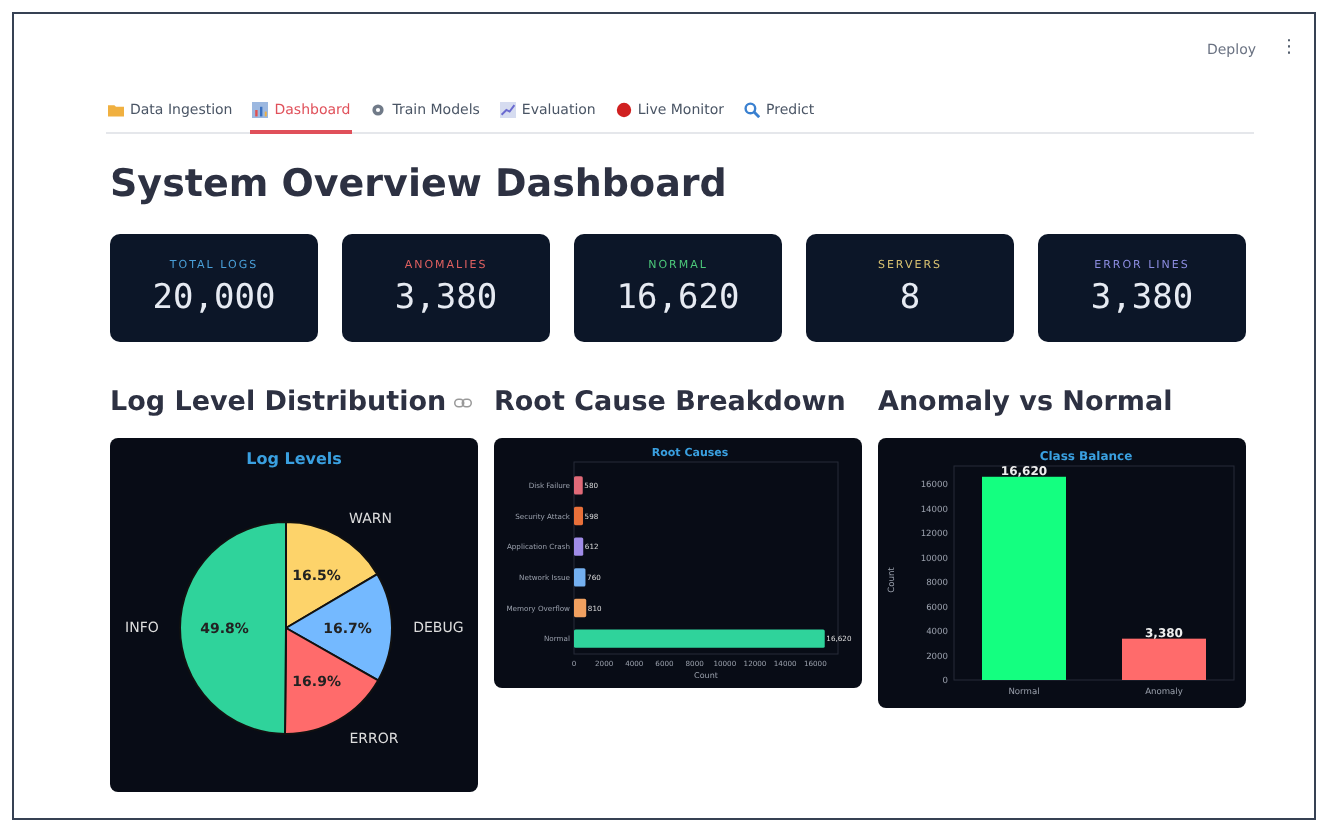  Describe the element at coordinates (752, 110) in the screenshot. I see `search-icon` at that location.